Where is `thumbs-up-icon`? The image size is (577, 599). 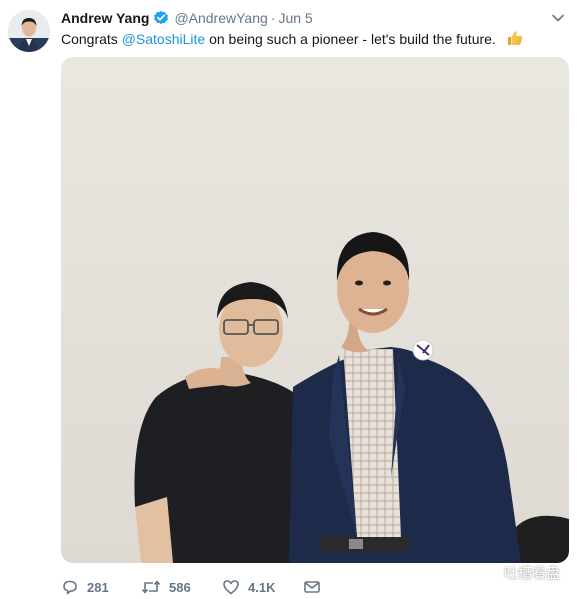
thumbs-up-icon is located at coordinates (514, 38).